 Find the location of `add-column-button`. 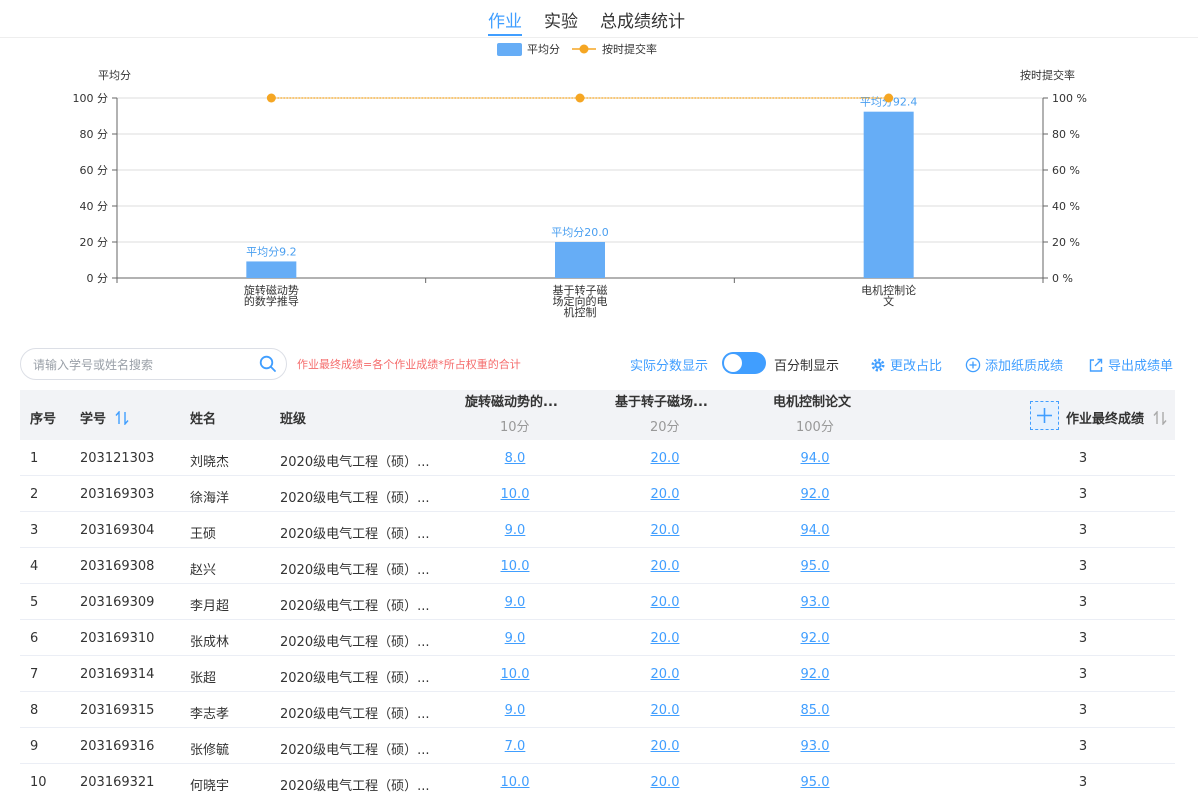

add-column-button is located at coordinates (1044, 415).